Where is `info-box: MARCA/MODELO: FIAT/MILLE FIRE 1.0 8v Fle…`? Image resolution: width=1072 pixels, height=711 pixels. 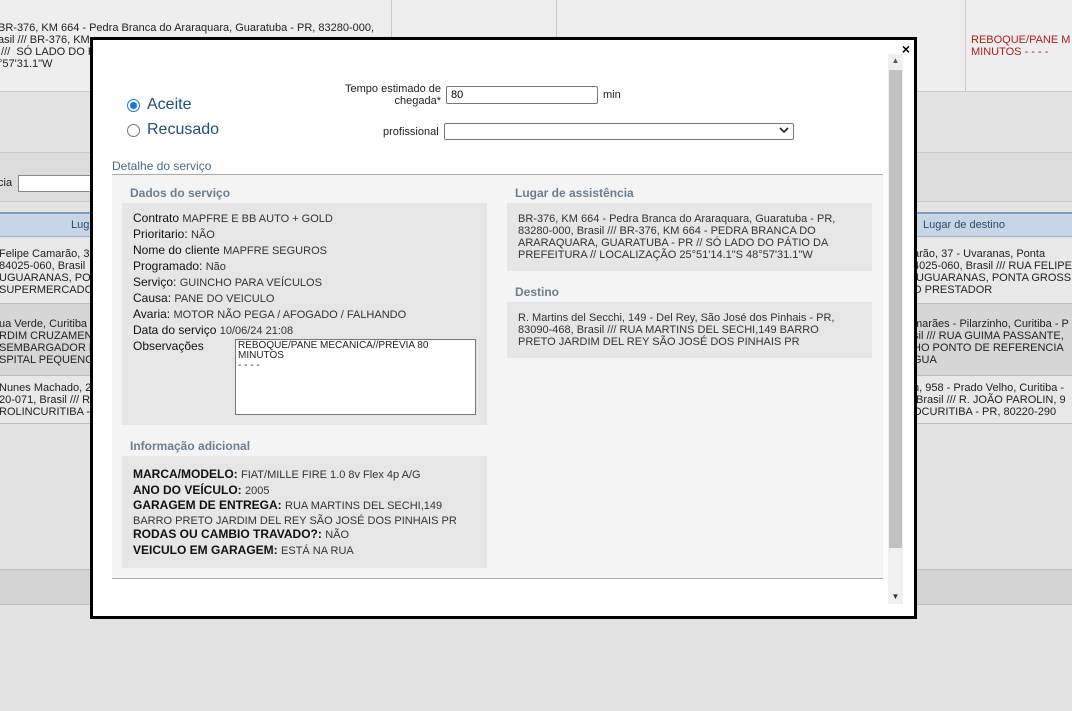
info-box: MARCA/MODELO: FIAT/MILLE FIRE 1.0 8v Fle… is located at coordinates (304, 512).